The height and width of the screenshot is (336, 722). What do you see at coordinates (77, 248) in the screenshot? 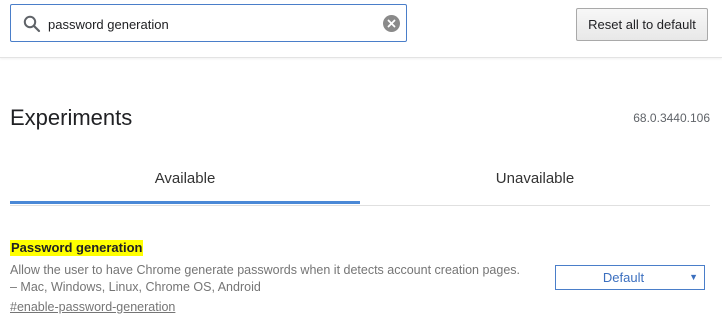
I see `experiment-name: Password generation` at bounding box center [77, 248].